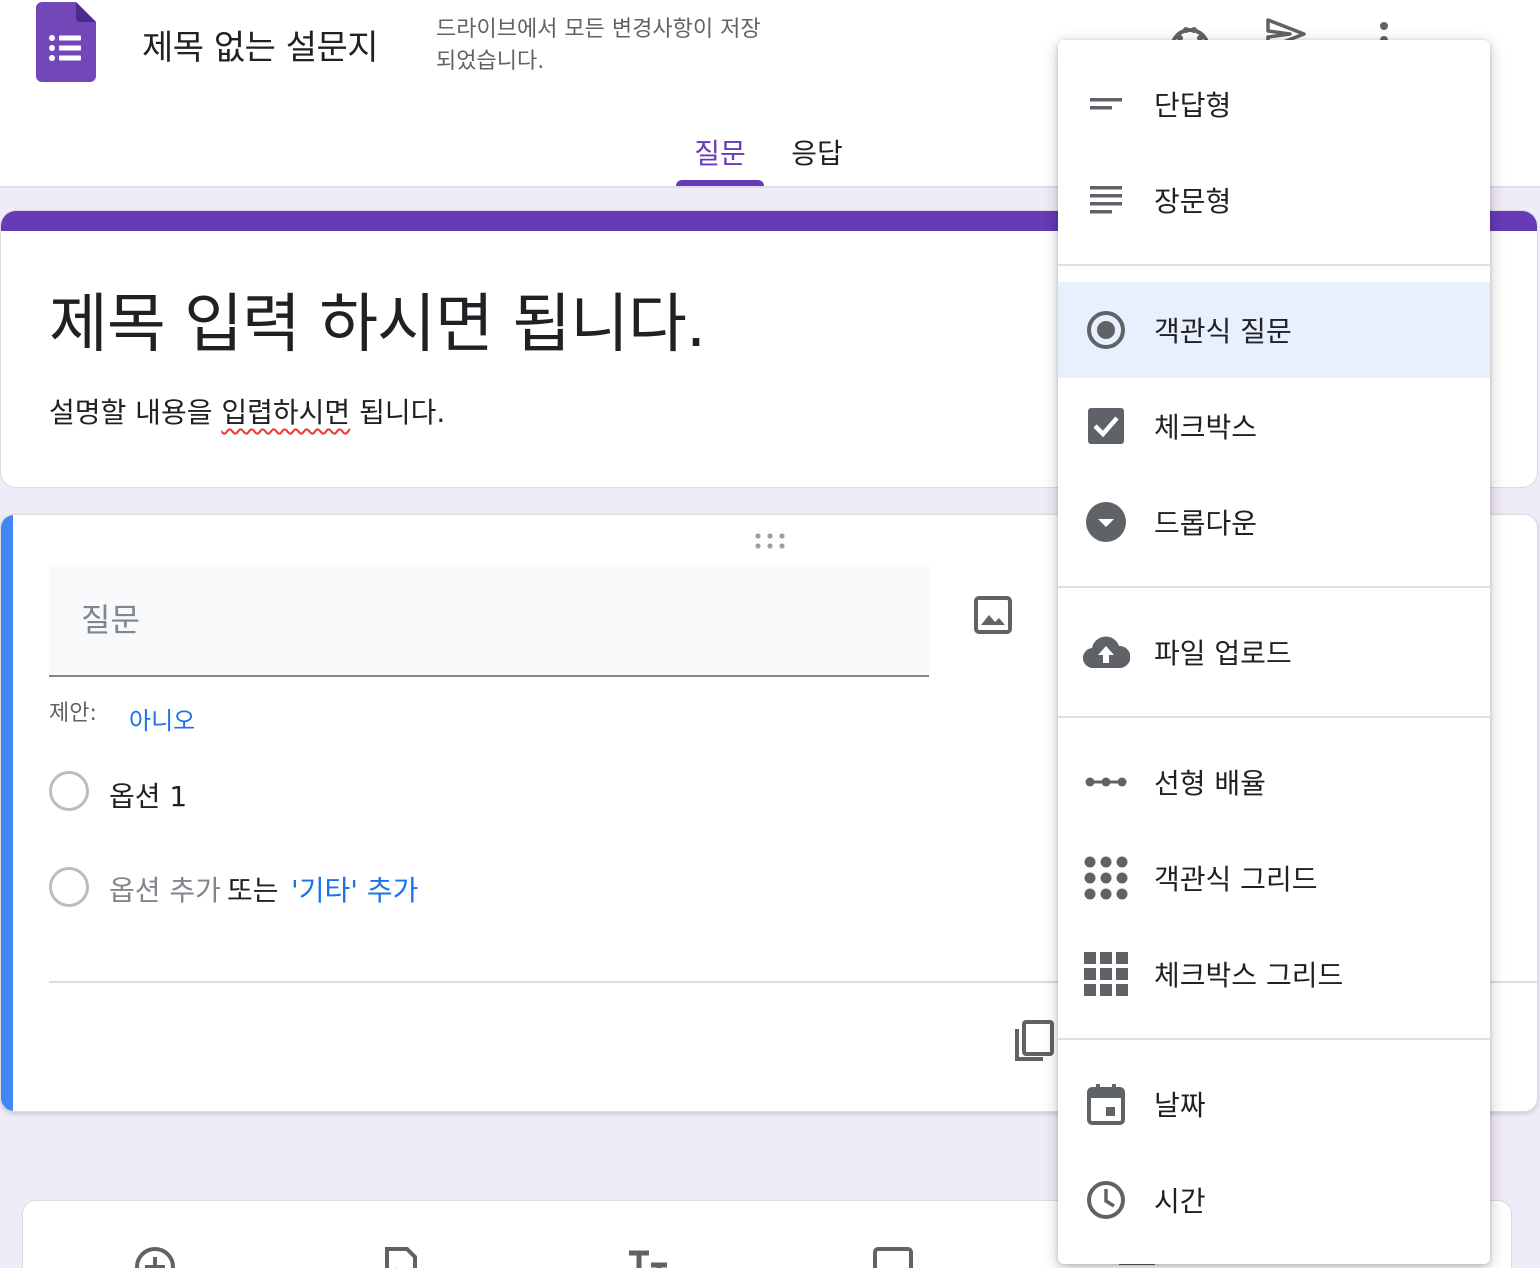 This screenshot has width=1540, height=1268. I want to click on dropdown-icon, so click(1106, 522).